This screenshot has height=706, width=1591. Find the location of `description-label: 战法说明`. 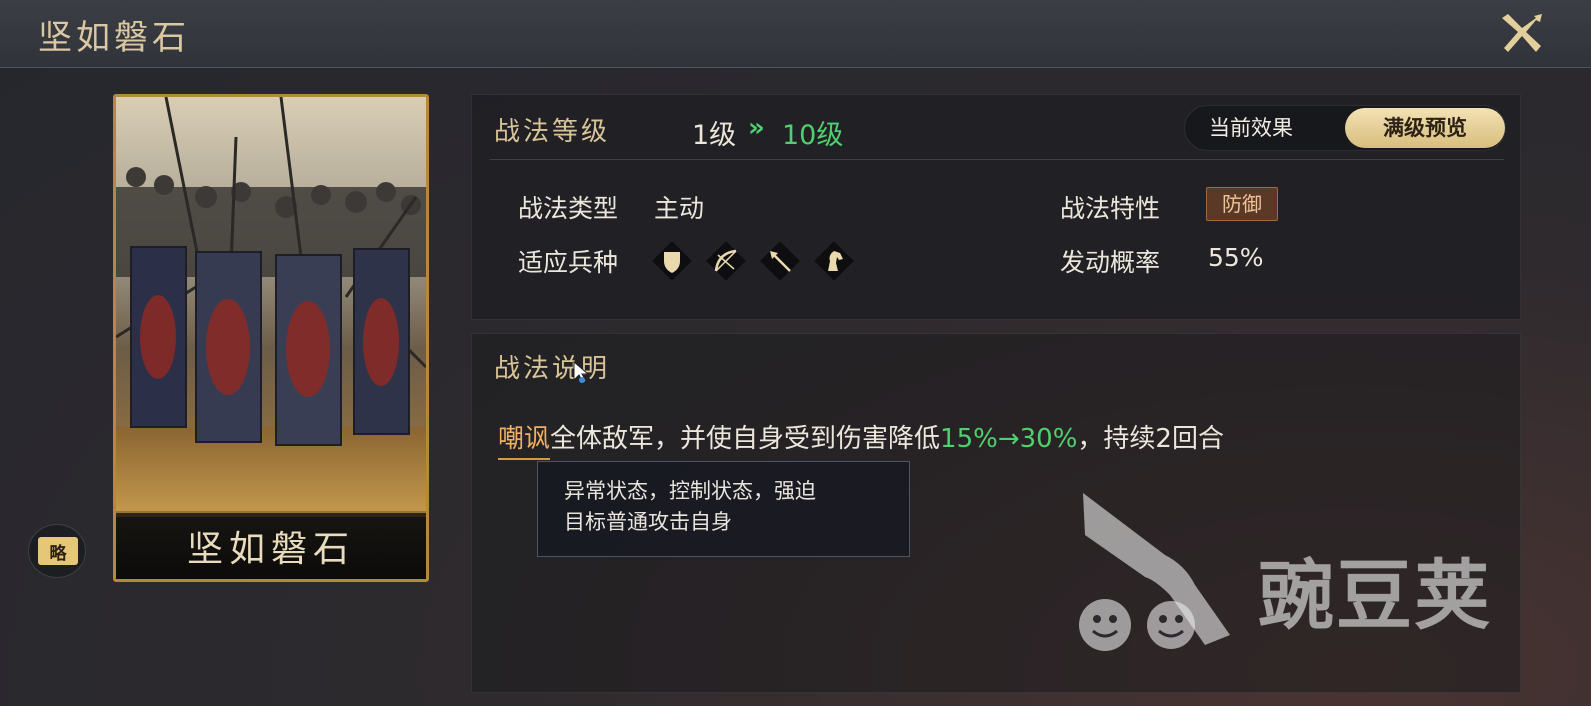

description-label: 战法说明 is located at coordinates (552, 369).